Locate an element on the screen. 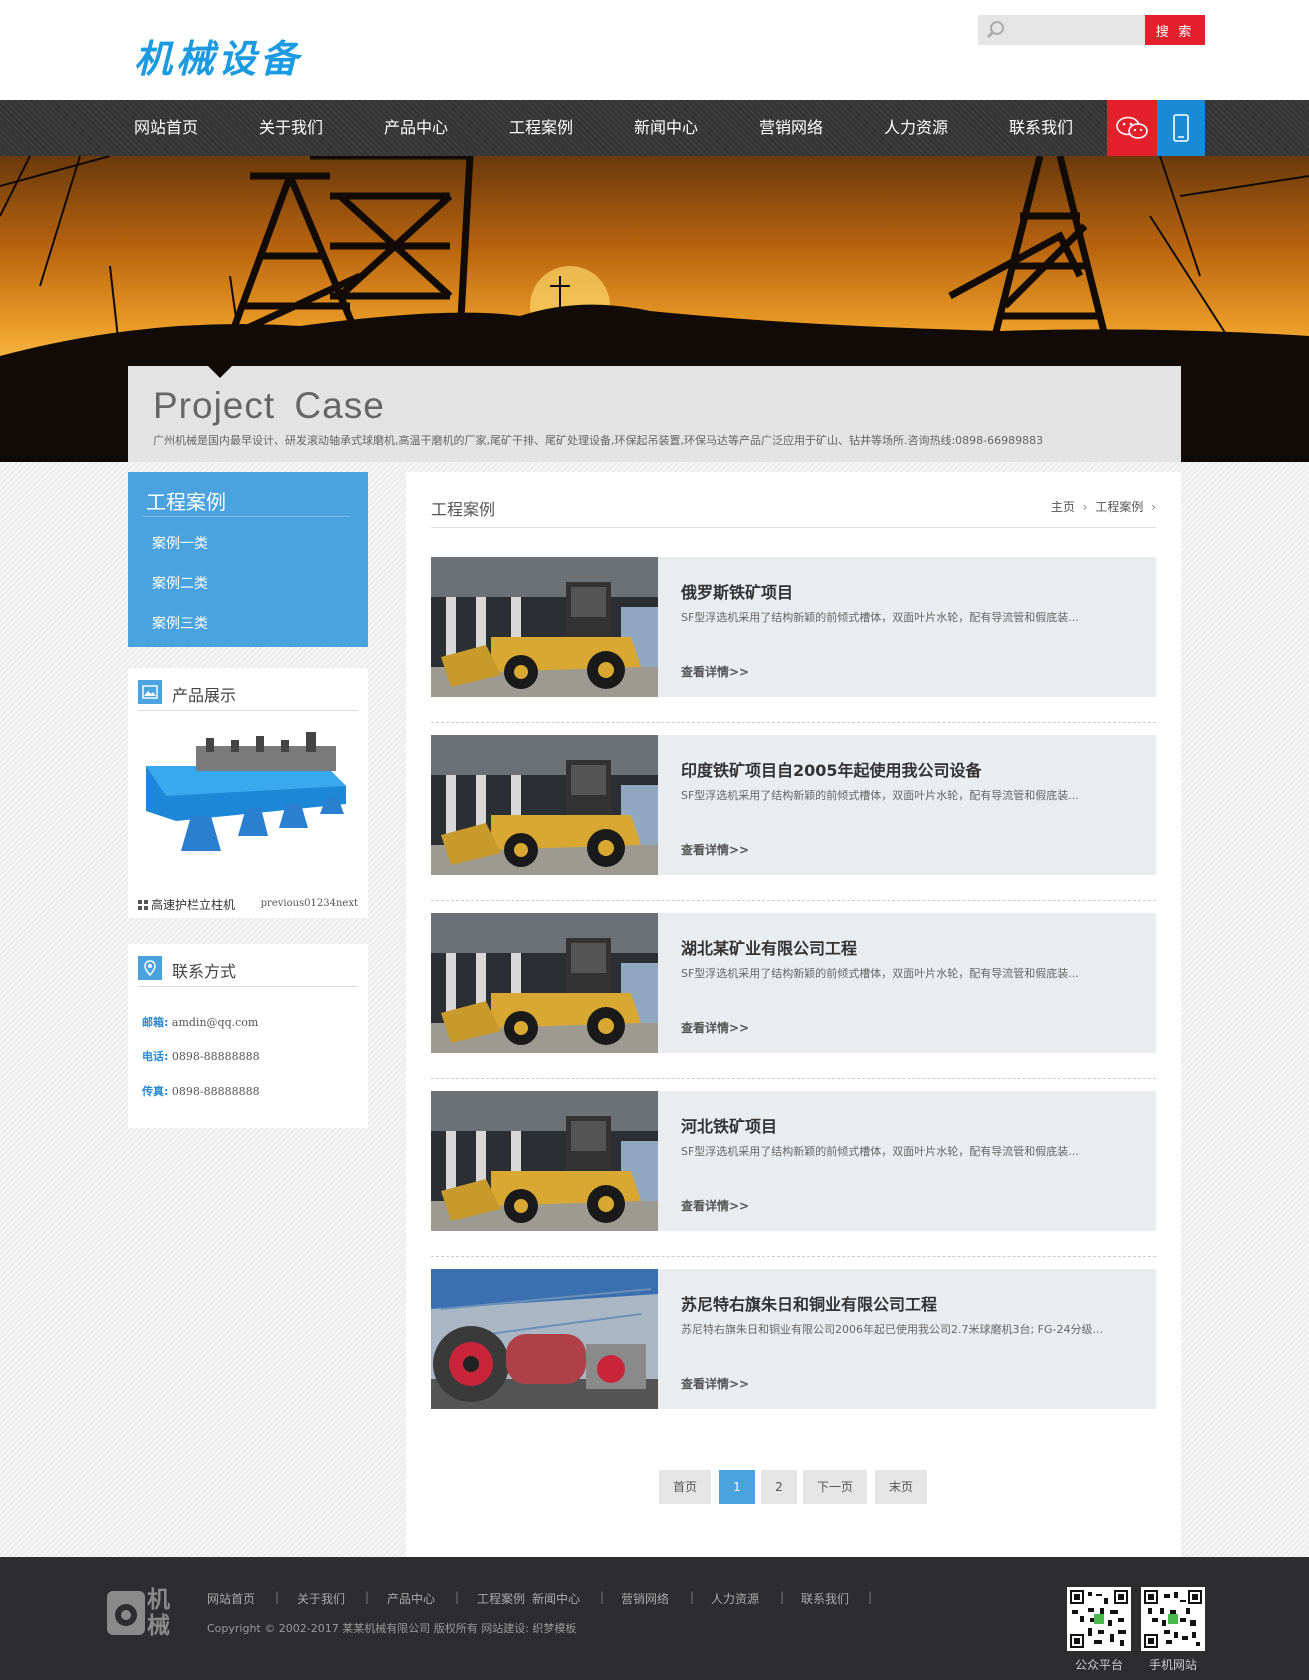 This screenshot has width=1309, height=1680. contact-email-label: 邮箱: is located at coordinates (155, 1022).